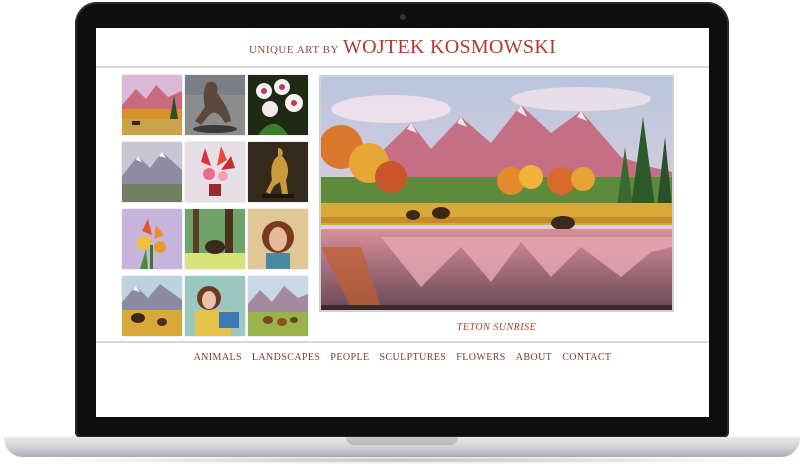 The image size is (804, 469). I want to click on title-prefix: UNIQUE ART BY, so click(293, 50).